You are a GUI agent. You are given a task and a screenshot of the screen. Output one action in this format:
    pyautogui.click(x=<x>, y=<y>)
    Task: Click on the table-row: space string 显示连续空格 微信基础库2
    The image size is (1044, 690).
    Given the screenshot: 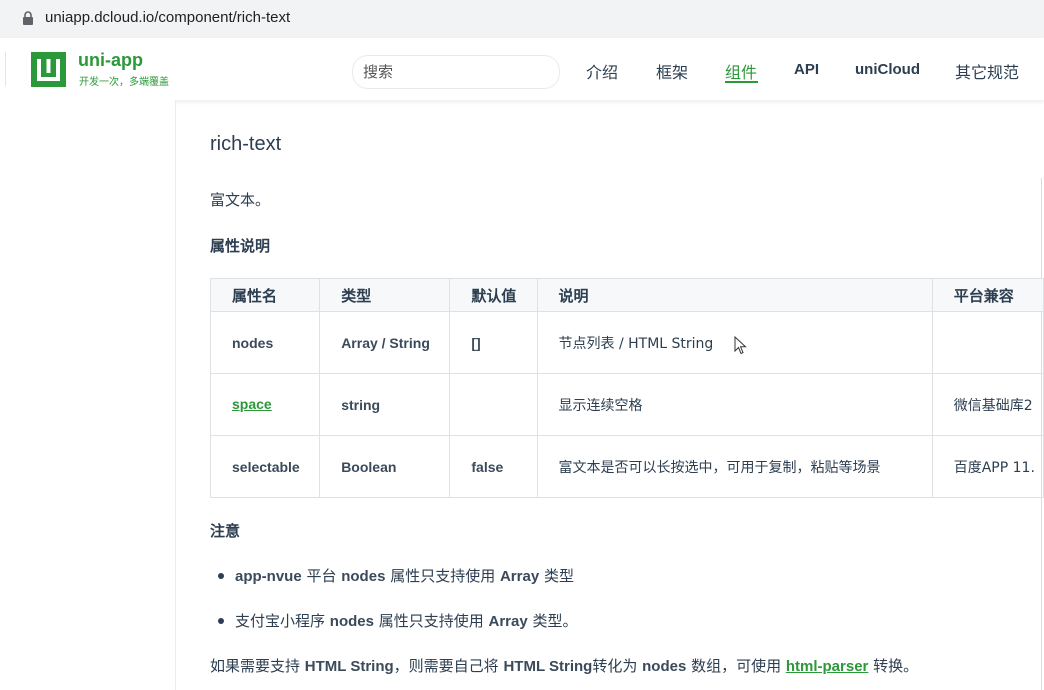 What is the action you would take?
    pyautogui.click(x=626, y=404)
    